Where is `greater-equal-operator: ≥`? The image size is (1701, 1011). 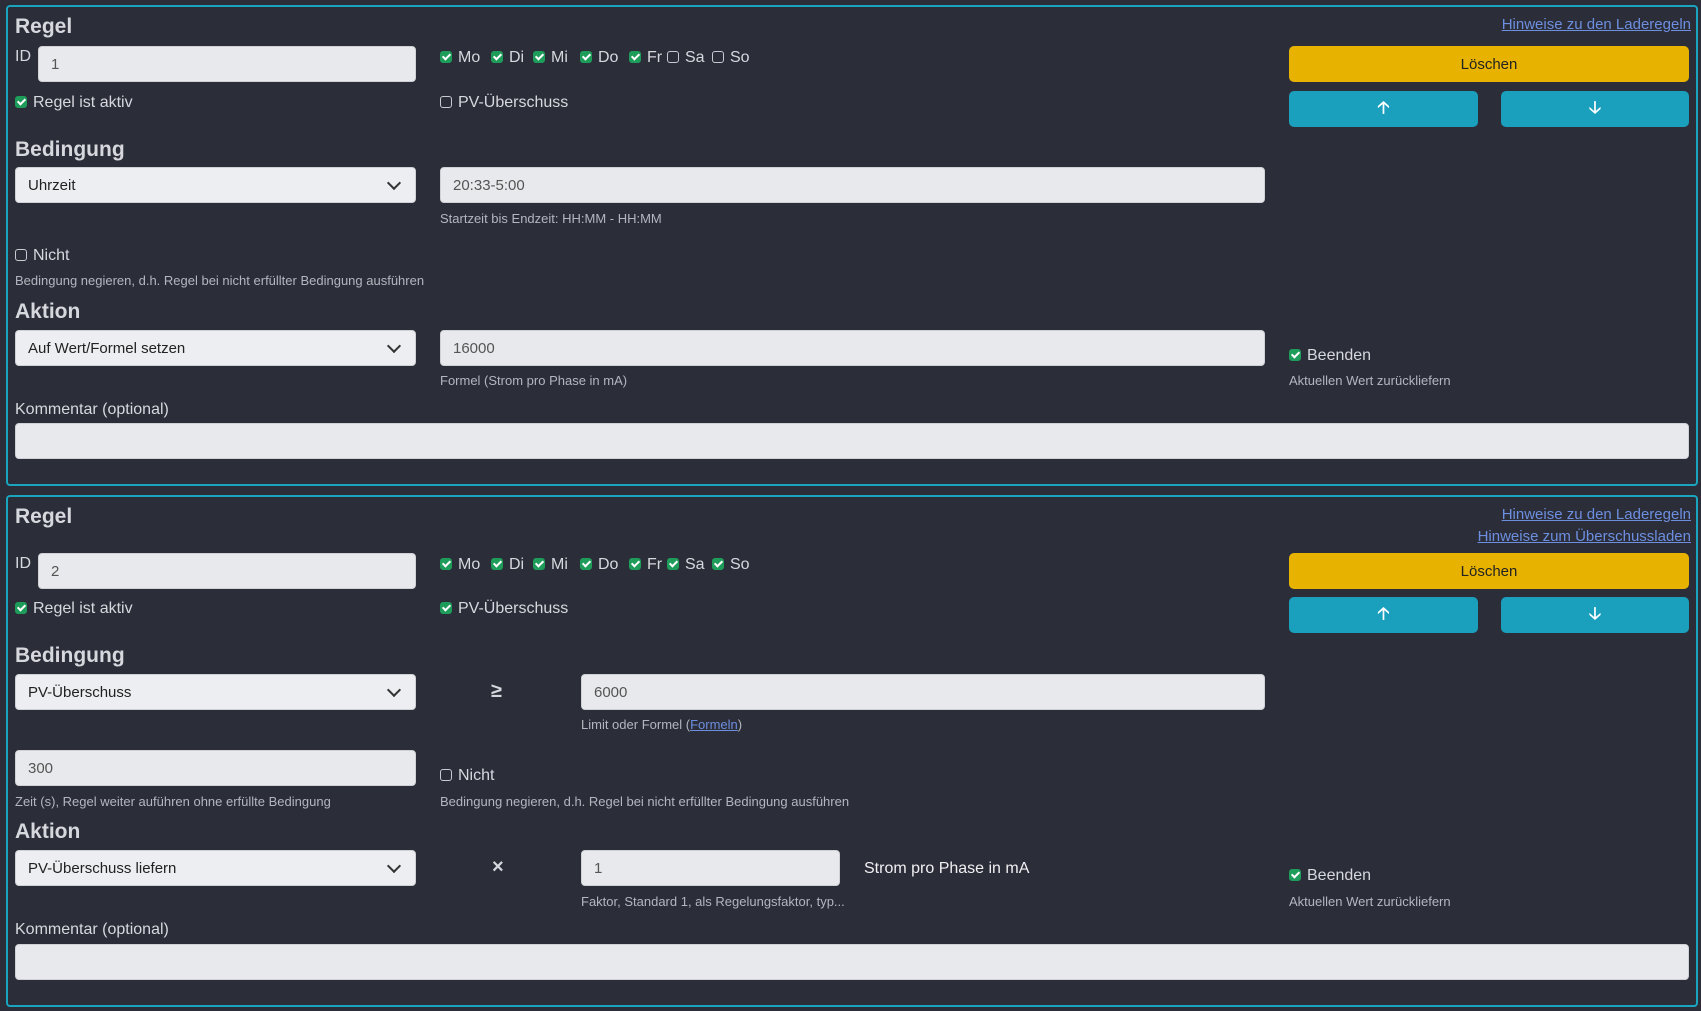 greater-equal-operator: ≥ is located at coordinates (496, 691).